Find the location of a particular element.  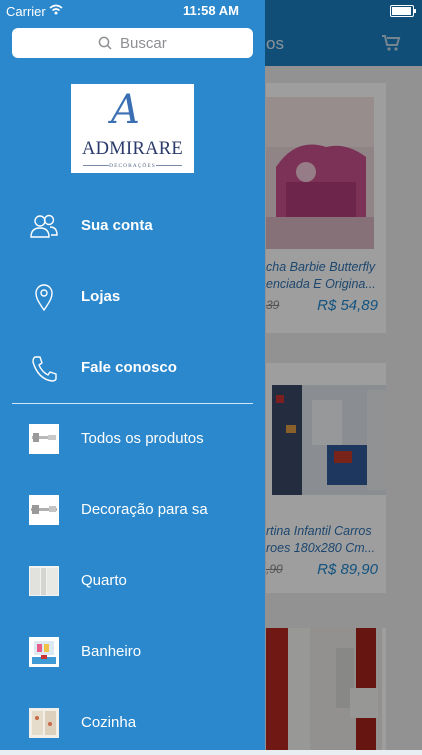

category-label: Quarto is located at coordinates (104, 580).